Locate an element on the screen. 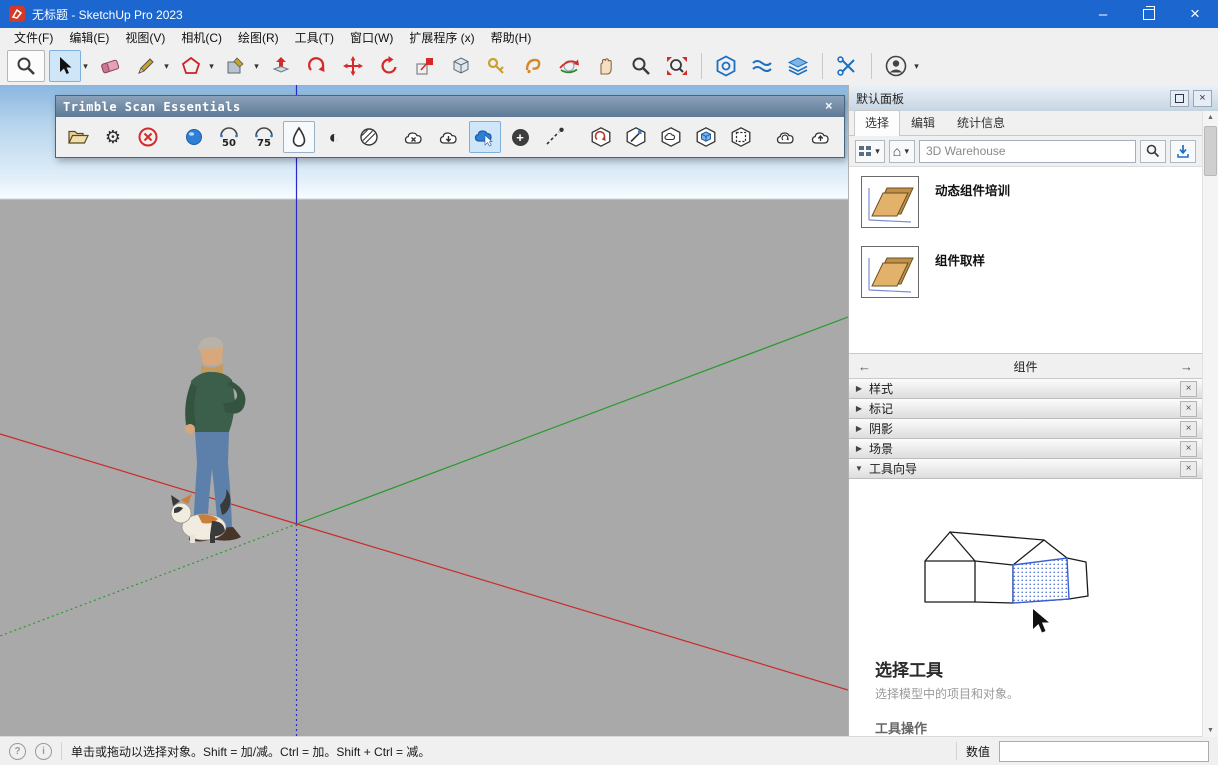  shapes-caret-icon: ▾ is located at coordinates (211, 66).